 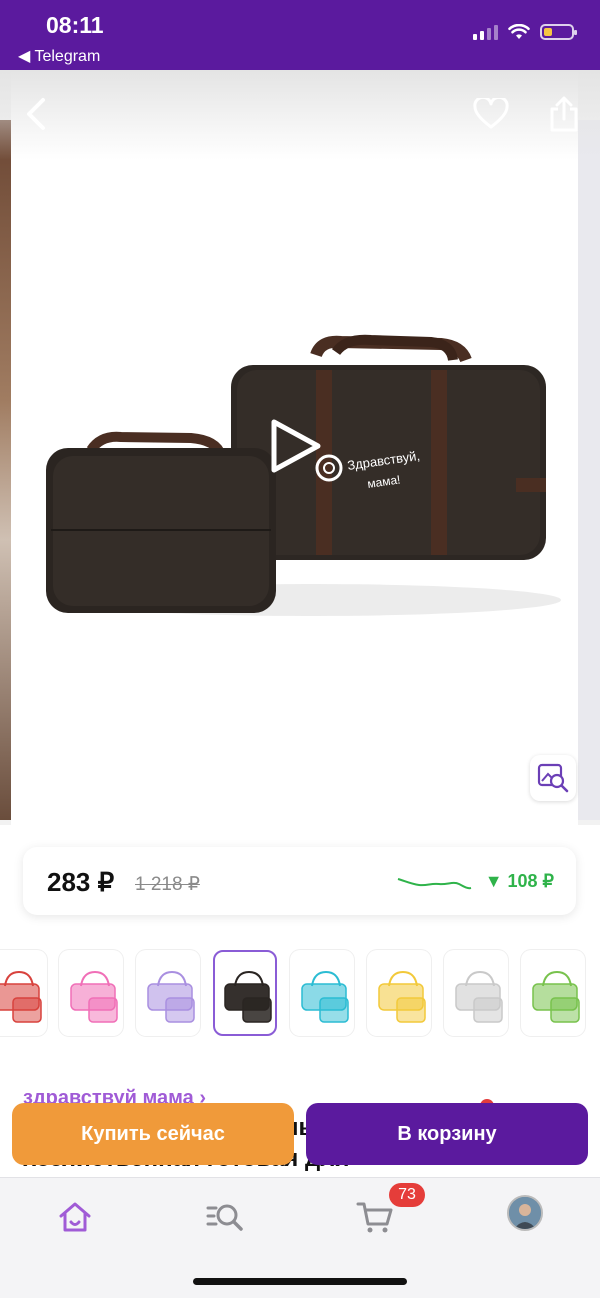 What do you see at coordinates (153, 1134) in the screenshot?
I see `buy-now-button: Купить сейчас` at bounding box center [153, 1134].